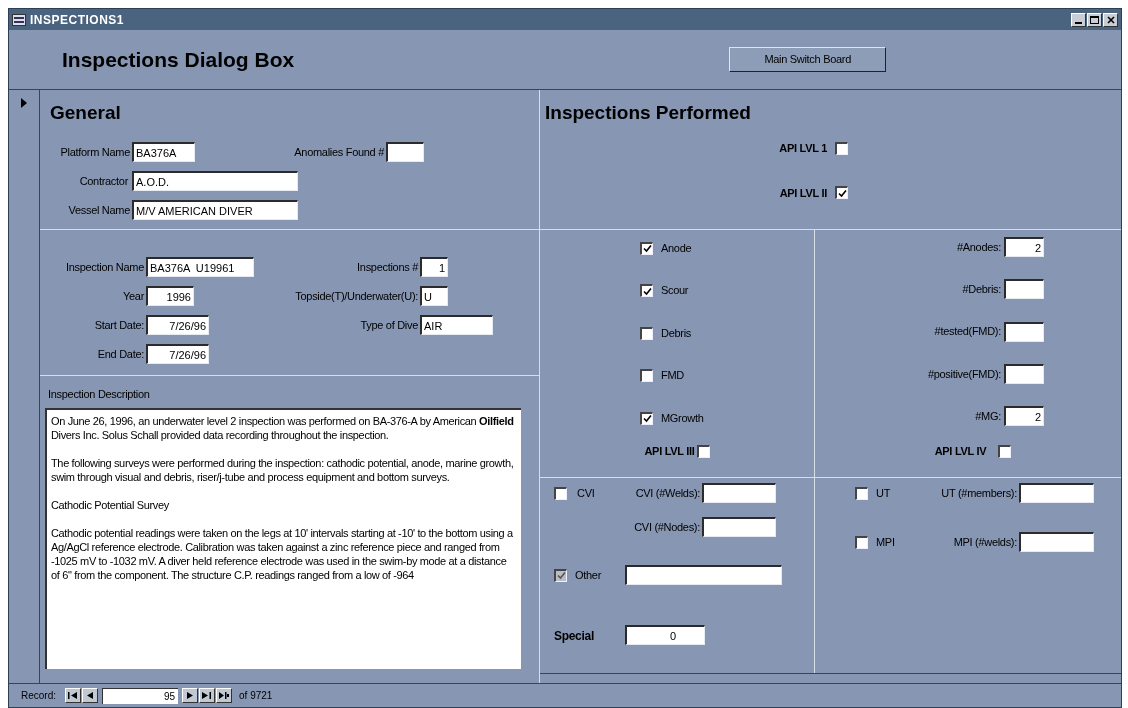 The image size is (1128, 708). I want to click on input-field: A.O.D., so click(215, 181).